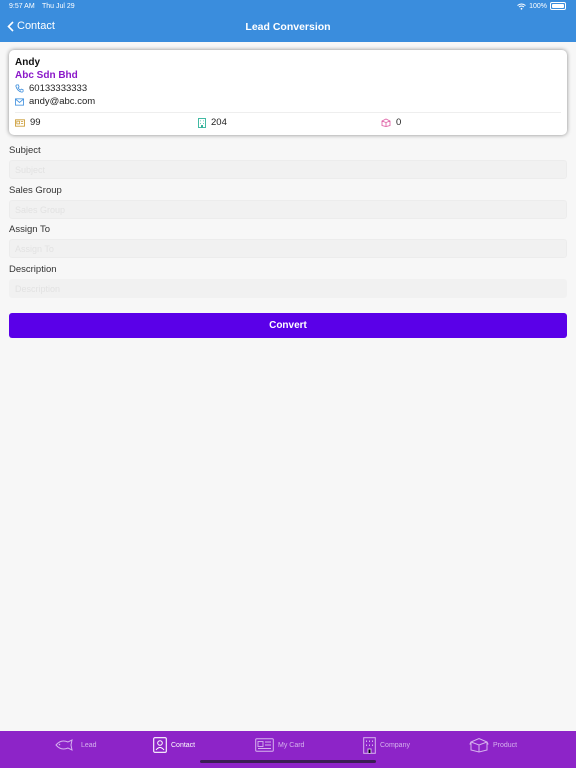  Describe the element at coordinates (505, 745) in the screenshot. I see `tab-product-label: Product` at that location.